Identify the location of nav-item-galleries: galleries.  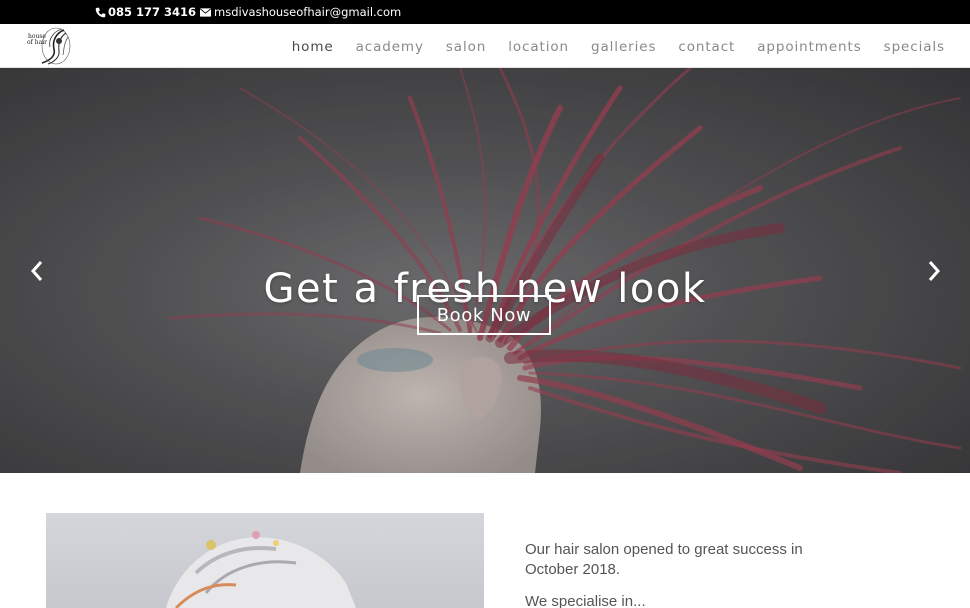
(623, 47).